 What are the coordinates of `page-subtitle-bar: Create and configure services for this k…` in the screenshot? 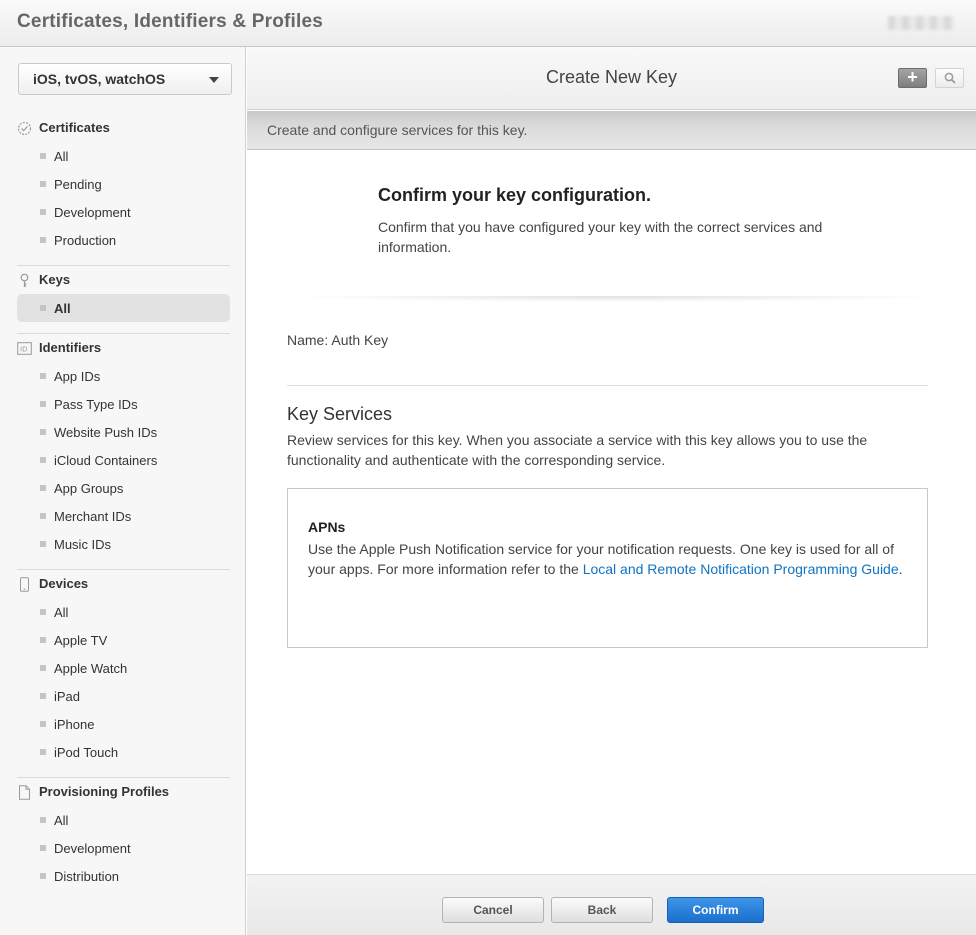 It's located at (611, 130).